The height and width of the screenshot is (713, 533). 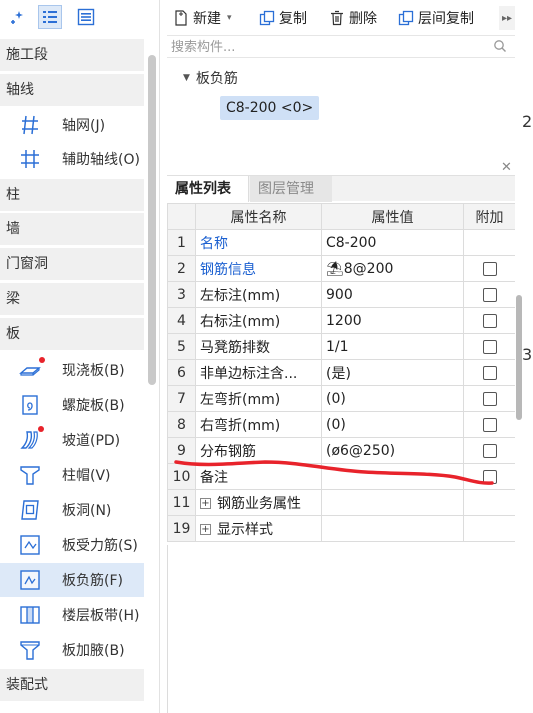 I want to click on header-property-name: 属性名称, so click(x=258, y=216).